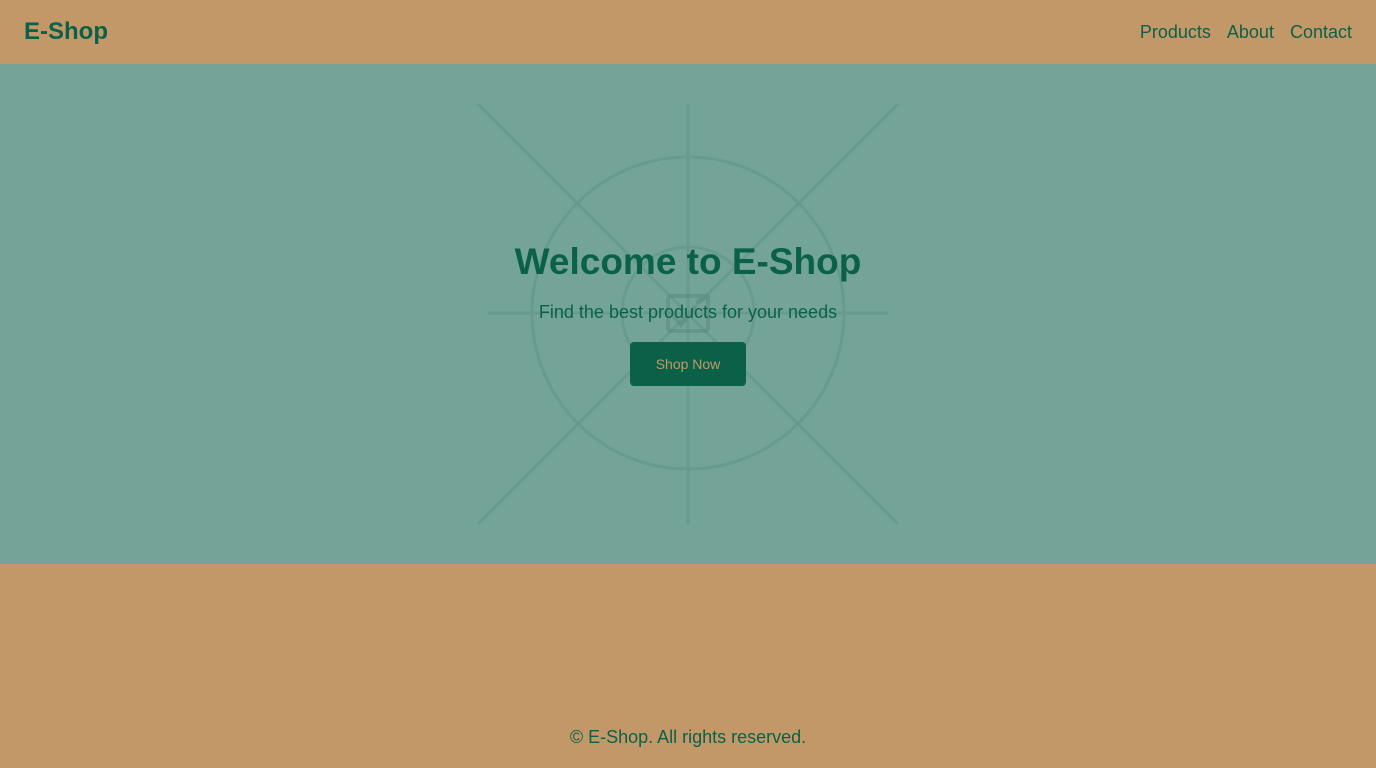  Describe the element at coordinates (1321, 32) in the screenshot. I see `nav-link-contact: Contact` at that location.